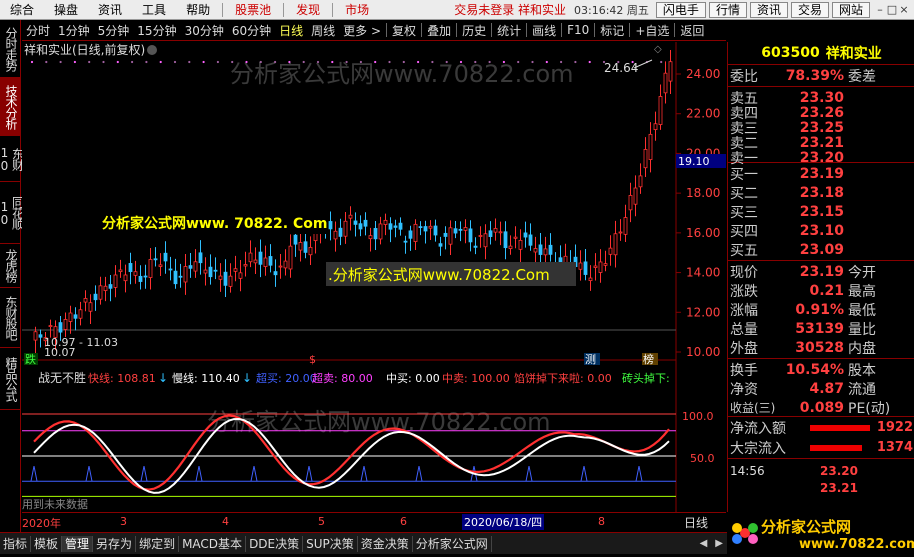  What do you see at coordinates (275, 543) in the screenshot?
I see `bottom-tab-dde: DDE决策` at bounding box center [275, 543].